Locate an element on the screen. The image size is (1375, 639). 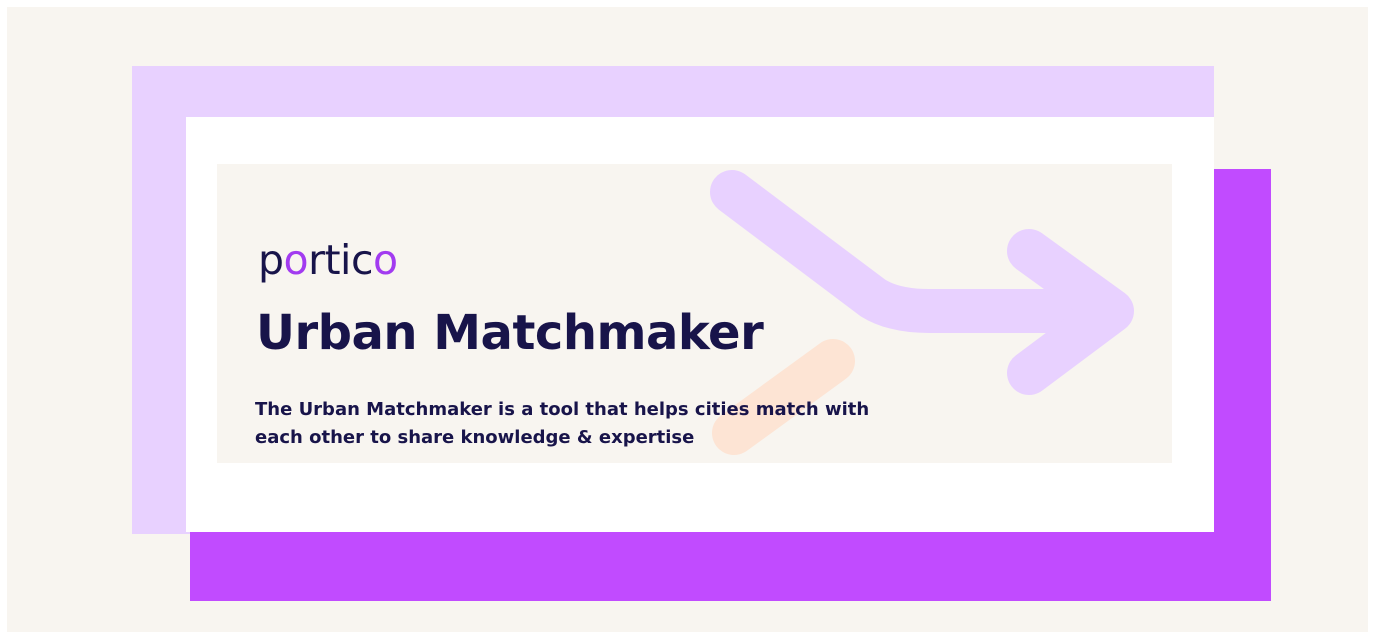
bent-arrow-right-icon is located at coordinates (922, 282).